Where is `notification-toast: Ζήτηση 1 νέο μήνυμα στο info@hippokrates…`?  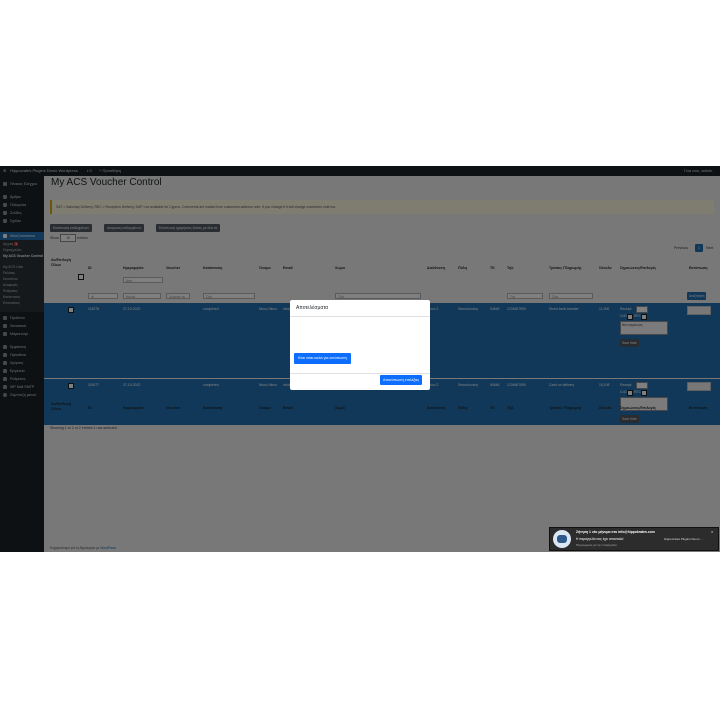
notification-toast: Ζήτηση 1 νέο μήνυμα στο info@hippokrates… is located at coordinates (634, 539).